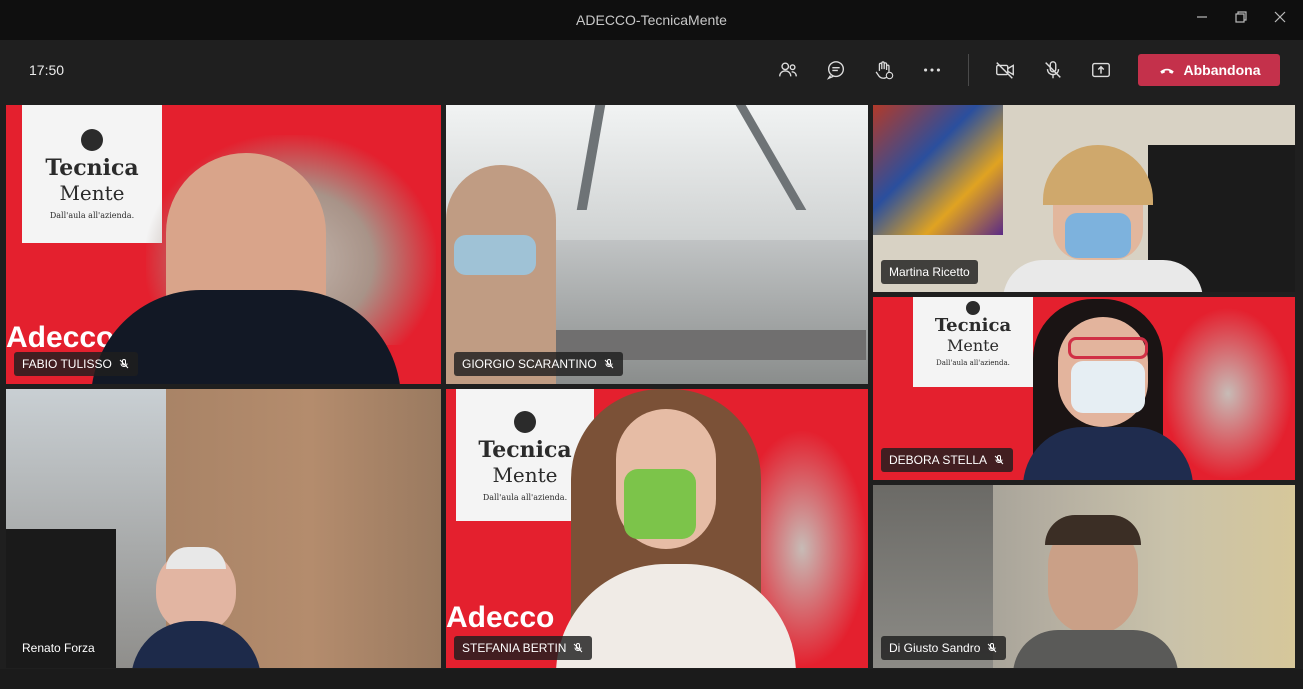 Image resolution: width=1303 pixels, height=689 pixels. I want to click on video-tile-di-giusto-sandro: Di Giusto Sandro, so click(1084, 576).